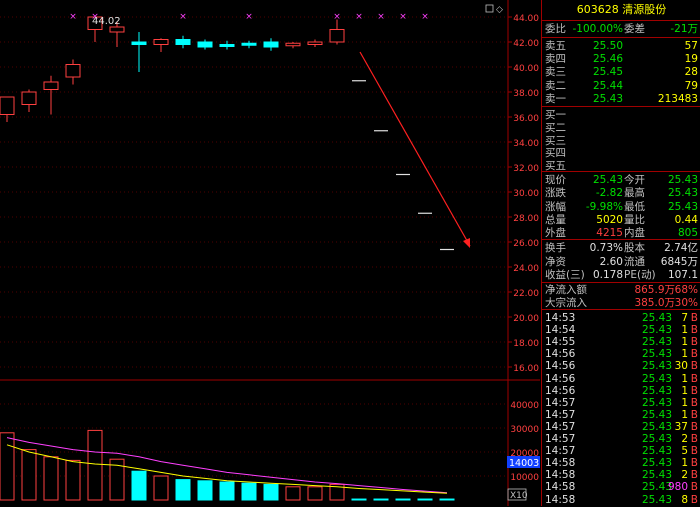  I want to click on quote-label: 今开, so click(634, 180).